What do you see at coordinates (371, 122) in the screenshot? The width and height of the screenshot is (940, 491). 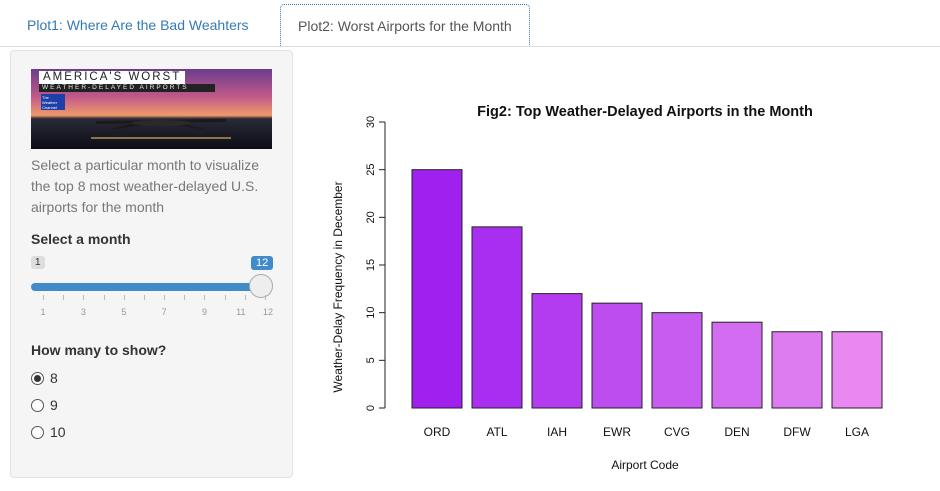 I see `y-tick-label: 30` at bounding box center [371, 122].